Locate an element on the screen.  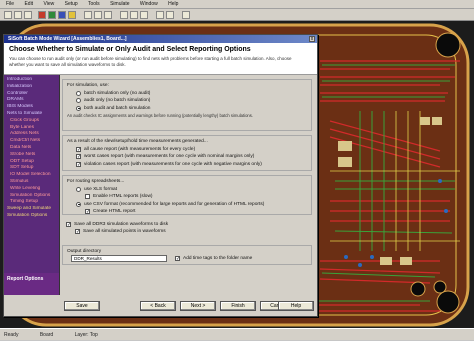
step-simulation-options-2: Simulation Options is located at coordinates (31, 216).